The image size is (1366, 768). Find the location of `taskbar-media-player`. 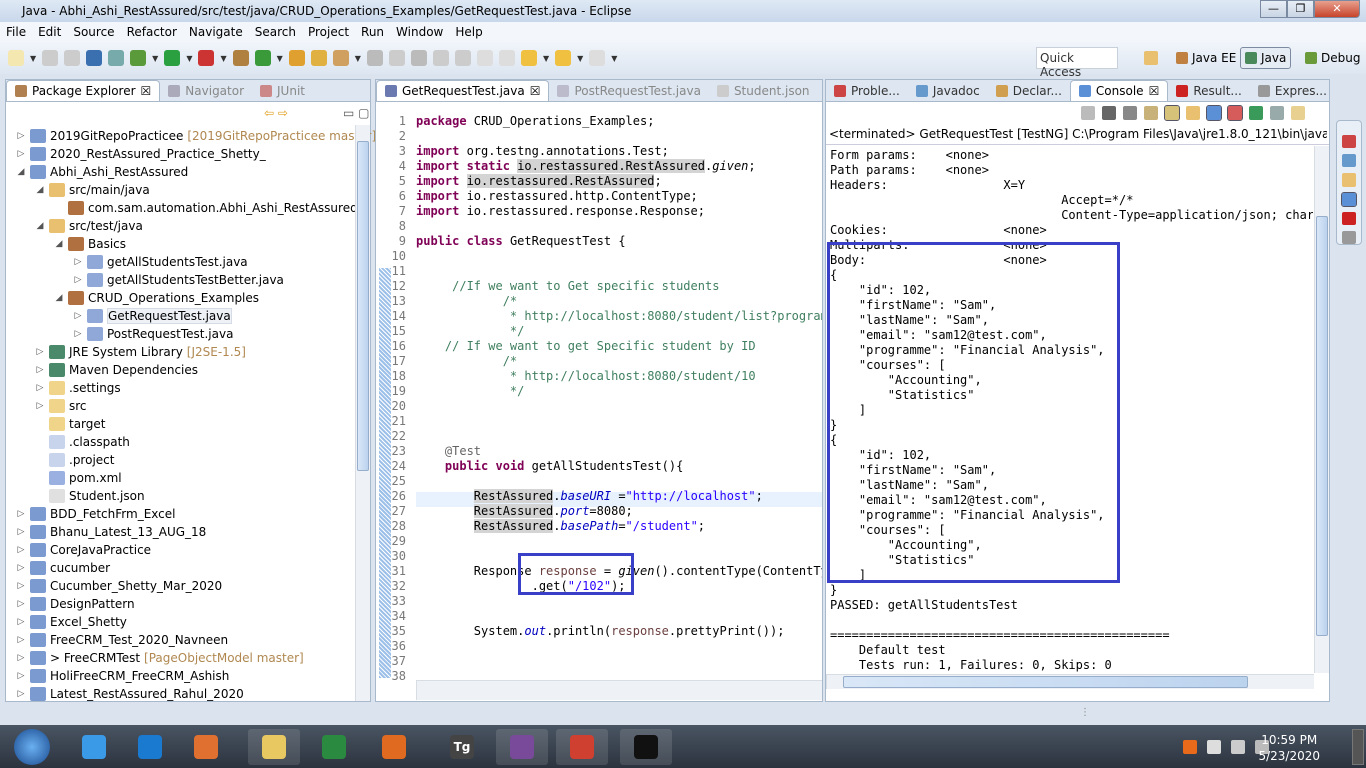

taskbar-media-player is located at coordinates (206, 747).